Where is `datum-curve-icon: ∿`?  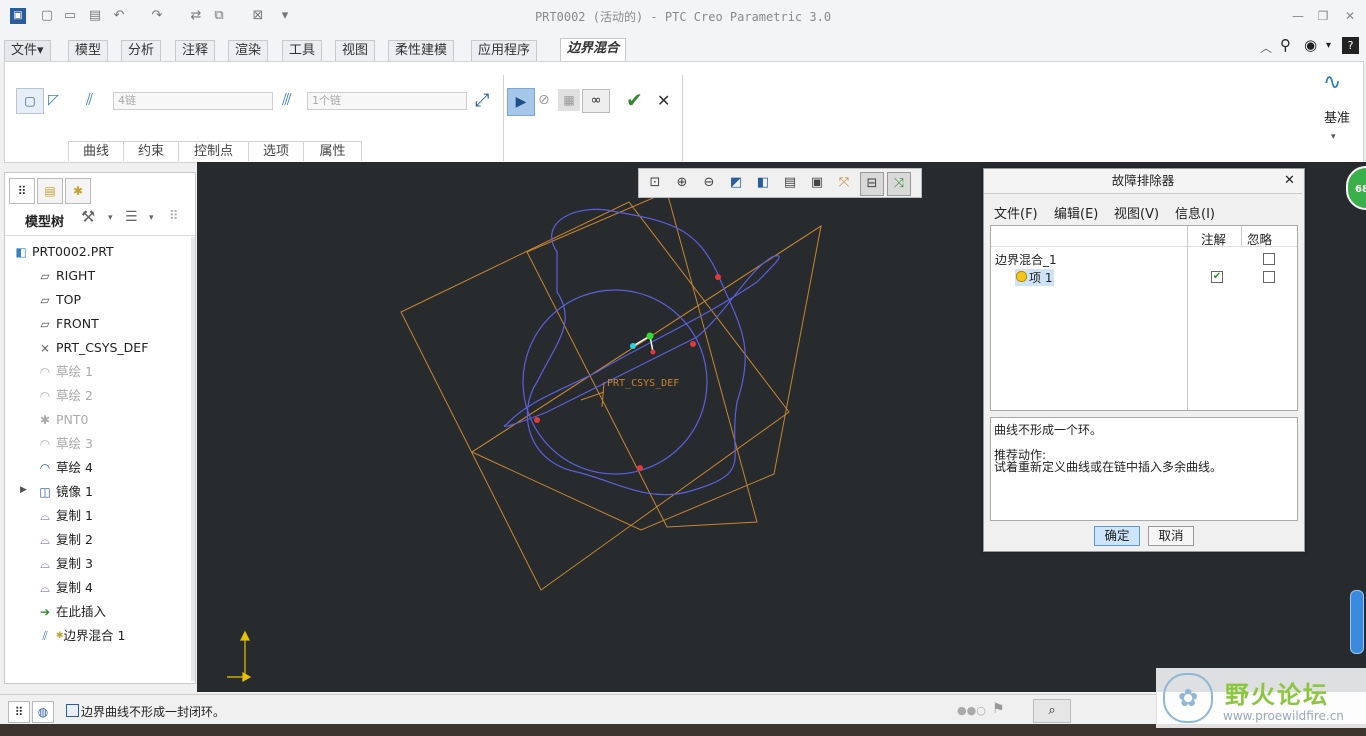
datum-curve-icon: ∿ is located at coordinates (1332, 82).